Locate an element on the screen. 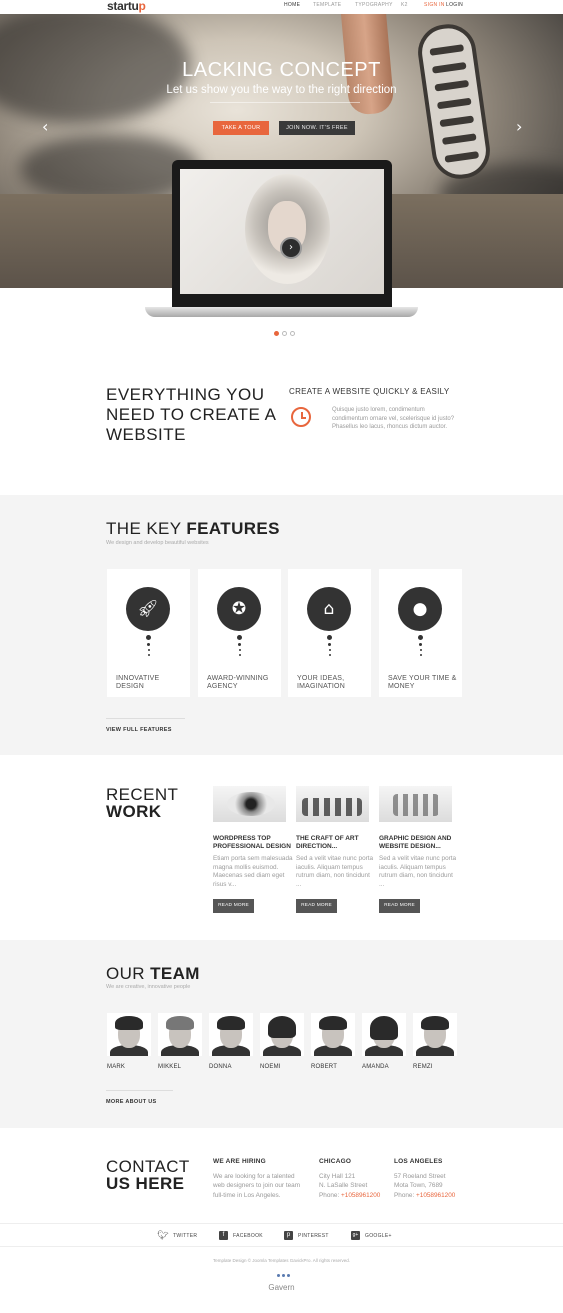  member-name: MARK is located at coordinates (116, 1067).